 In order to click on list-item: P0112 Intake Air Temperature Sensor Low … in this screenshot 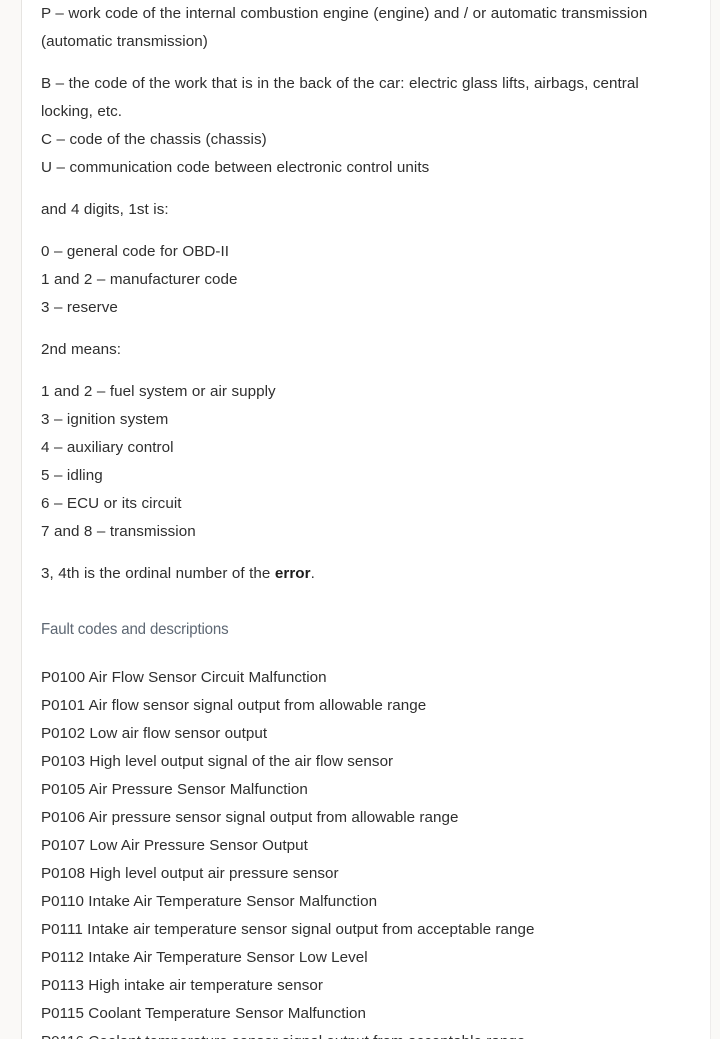, I will do `click(204, 957)`.